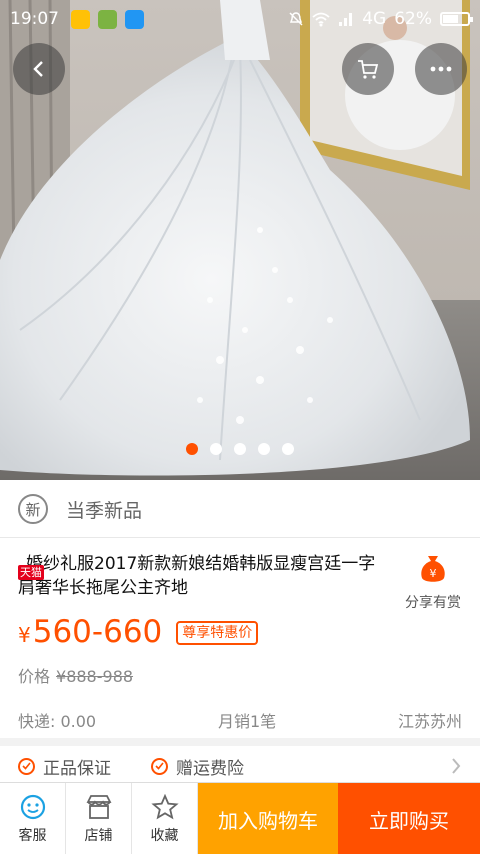 Image resolution: width=480 pixels, height=854 pixels. I want to click on network-type: 4G, so click(374, 19).